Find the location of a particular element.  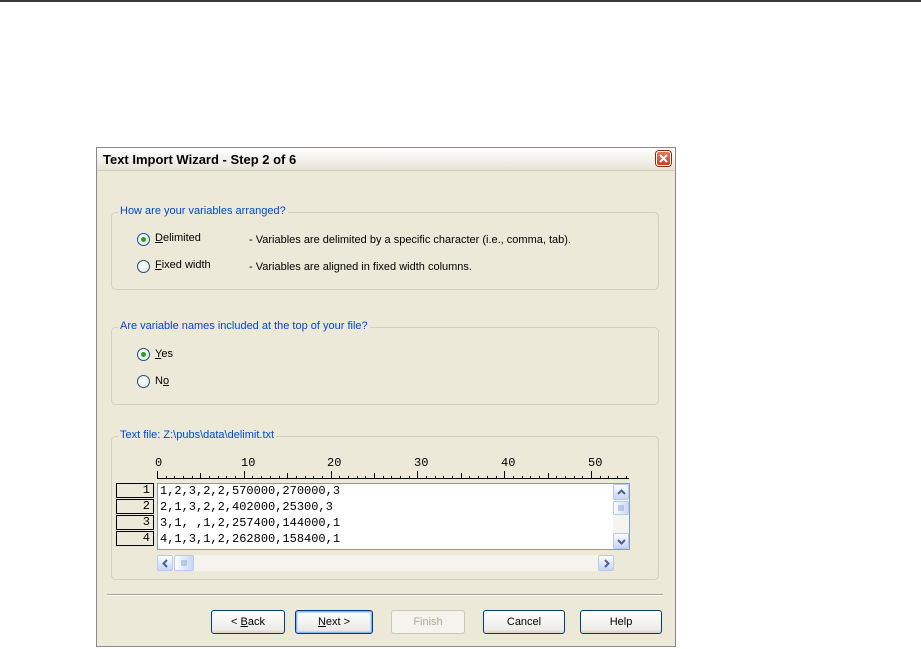

fixed-width-label: Fixed width is located at coordinates (183, 265).